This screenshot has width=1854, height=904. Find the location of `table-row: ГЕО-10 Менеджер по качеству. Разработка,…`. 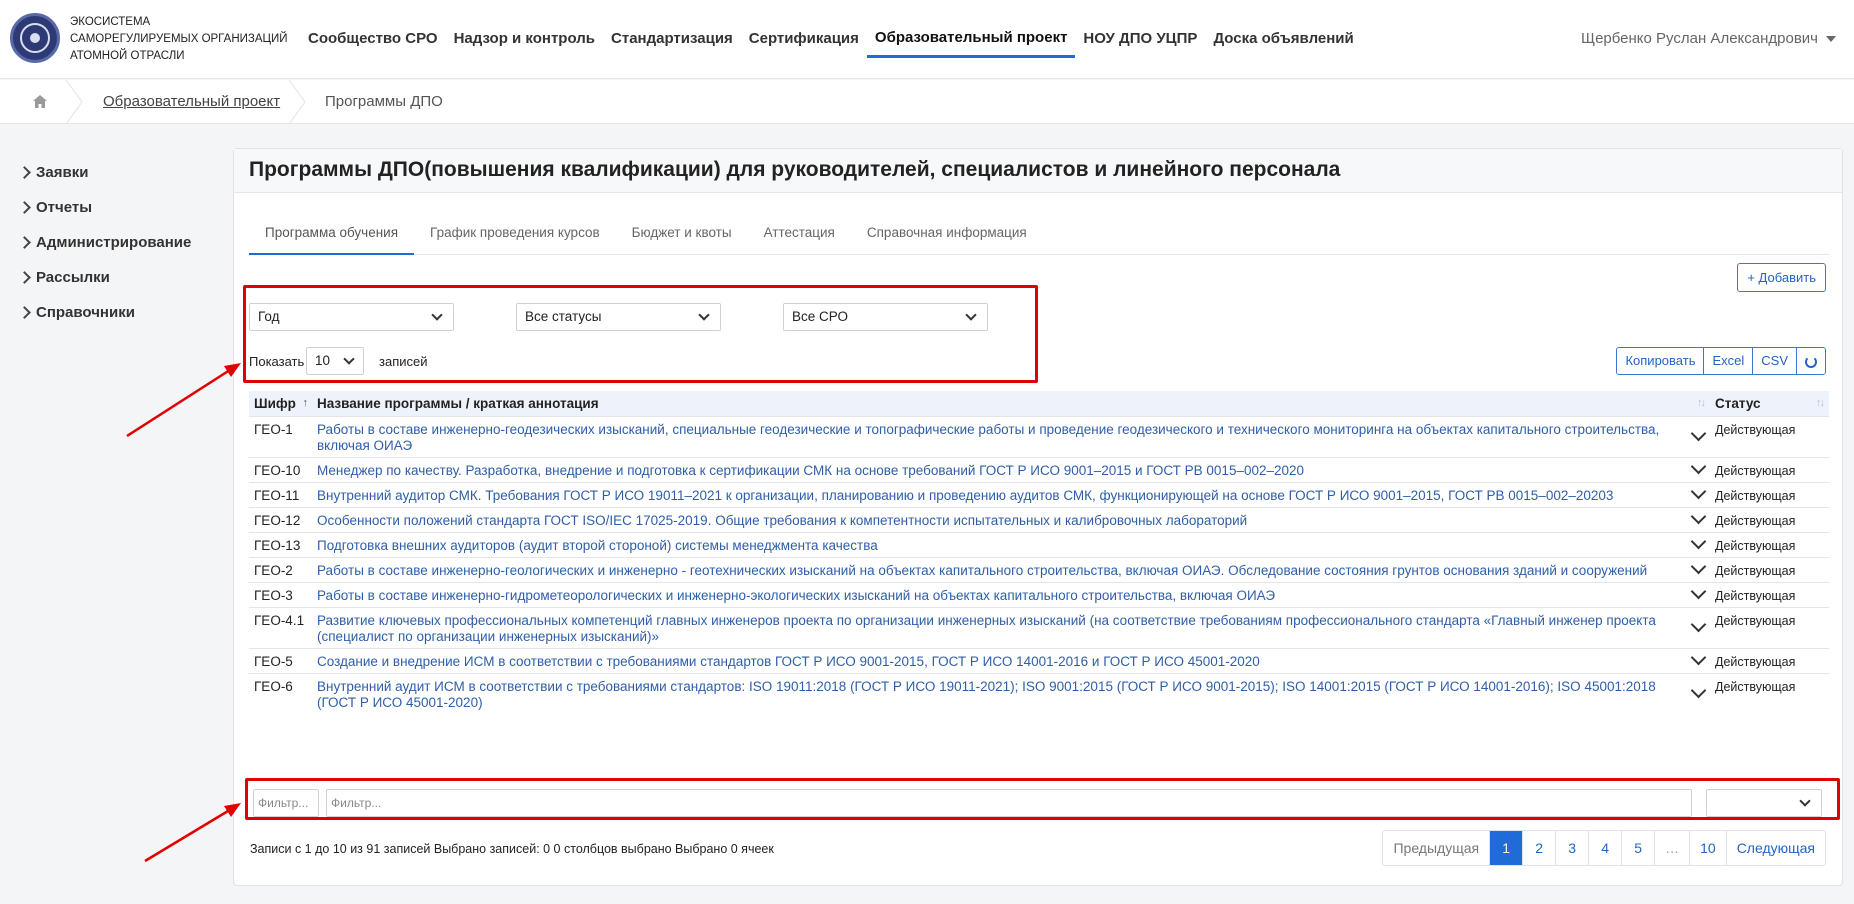

table-row: ГЕО-10 Менеджер по качеству. Разработка,… is located at coordinates (1039, 469).